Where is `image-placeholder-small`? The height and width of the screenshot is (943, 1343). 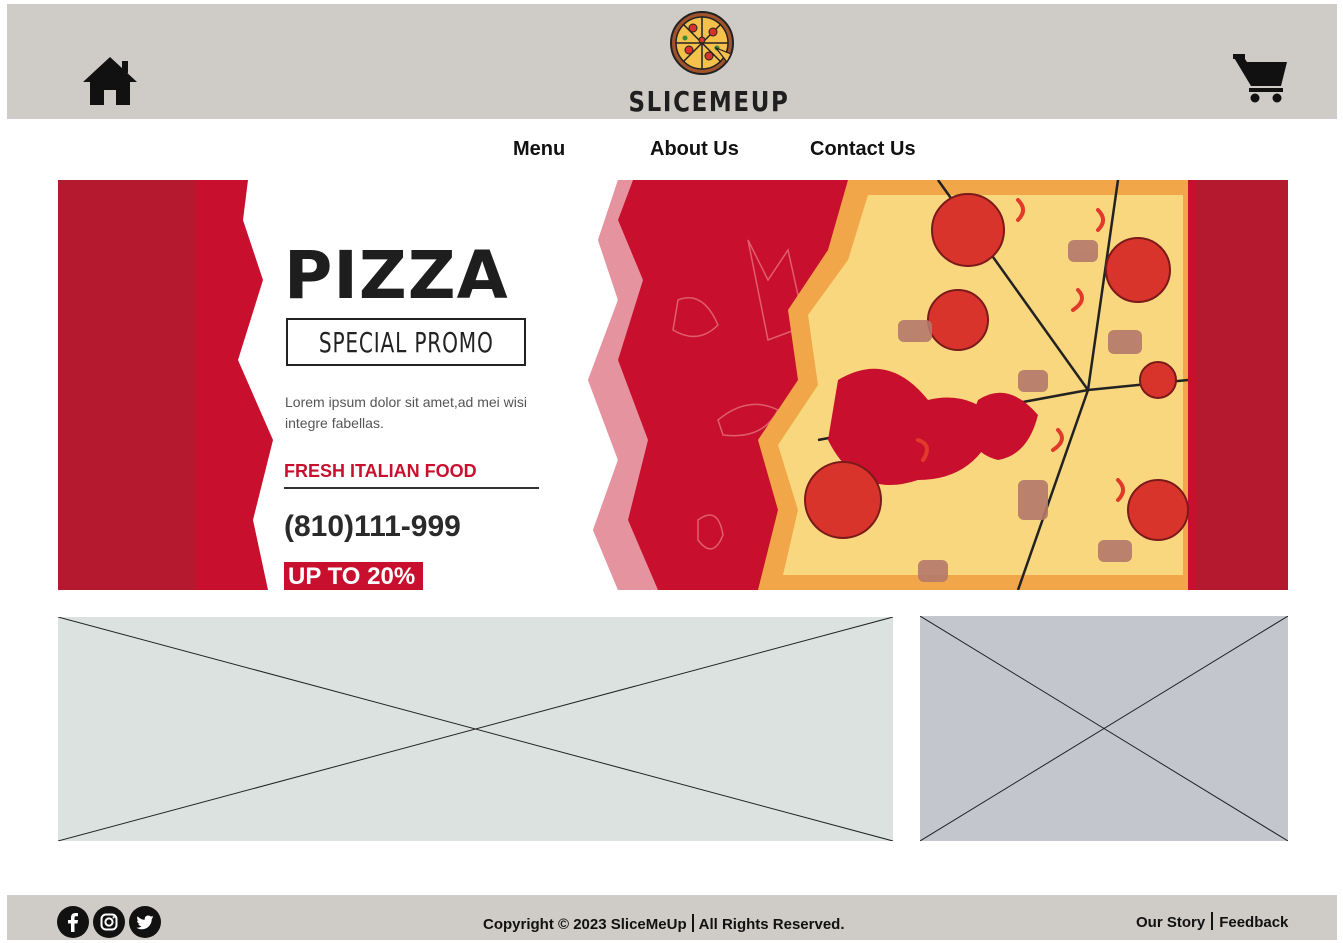 image-placeholder-small is located at coordinates (1104, 728).